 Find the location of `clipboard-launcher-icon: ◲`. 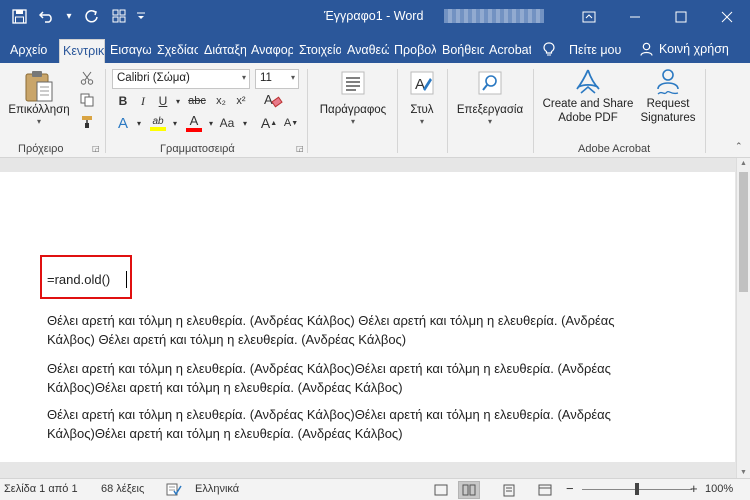

clipboard-launcher-icon: ◲ is located at coordinates (96, 148).